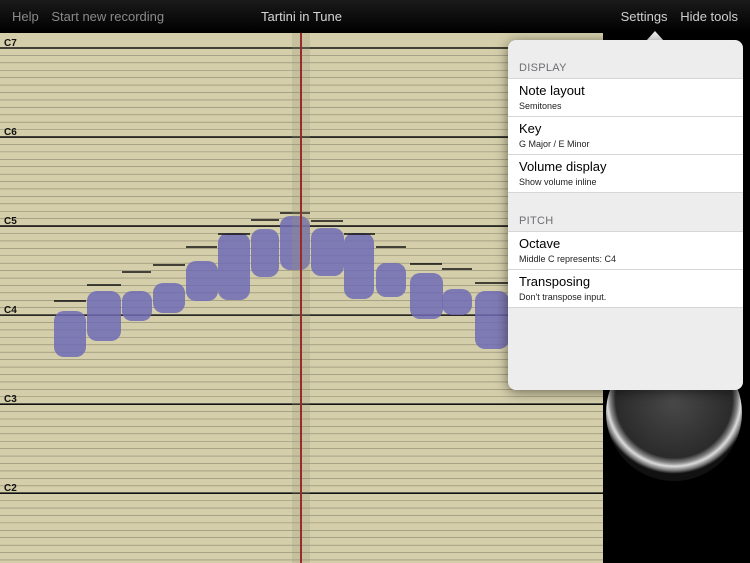 This screenshot has width=750, height=563. What do you see at coordinates (625, 98) in the screenshot?
I see `note-layout-row: Note layout Semitones` at bounding box center [625, 98].